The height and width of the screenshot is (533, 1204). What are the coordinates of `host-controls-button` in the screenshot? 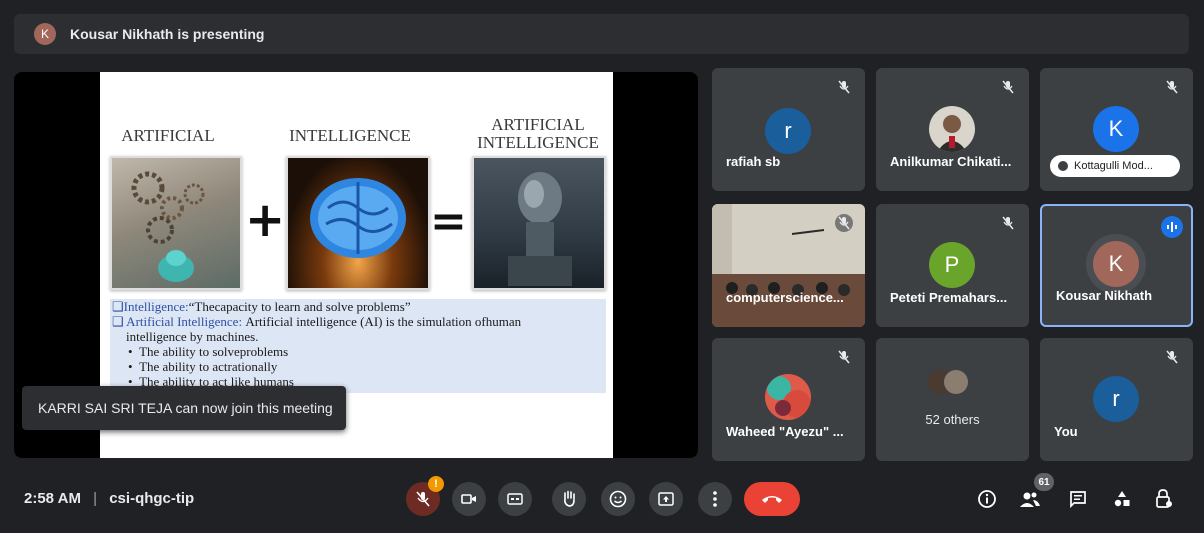 It's located at (1164, 499).